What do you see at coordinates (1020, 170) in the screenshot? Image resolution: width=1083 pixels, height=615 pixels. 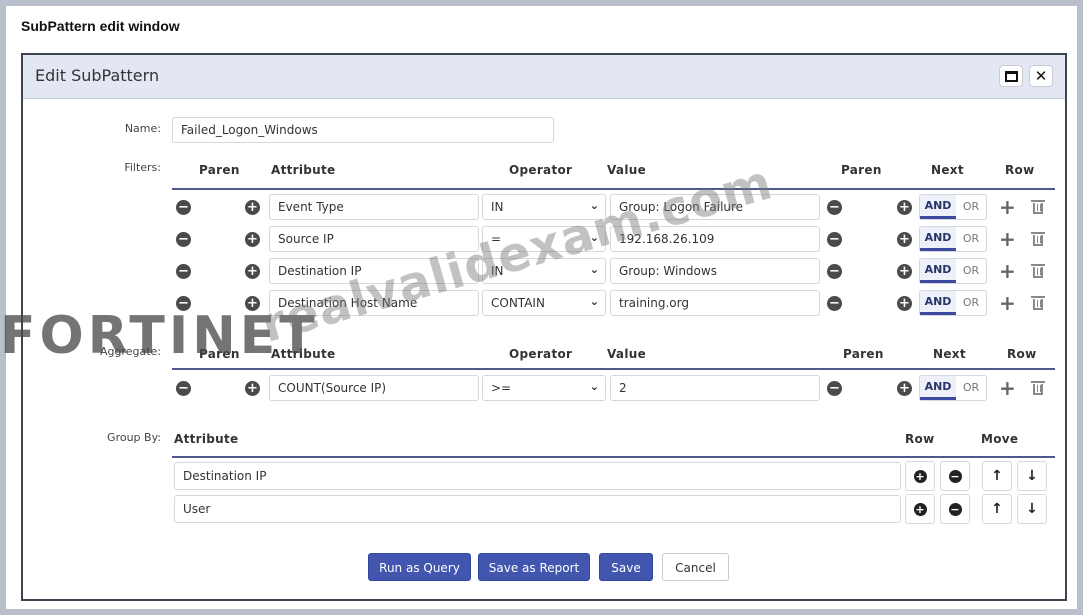 I see `filters-row-header: Row` at bounding box center [1020, 170].